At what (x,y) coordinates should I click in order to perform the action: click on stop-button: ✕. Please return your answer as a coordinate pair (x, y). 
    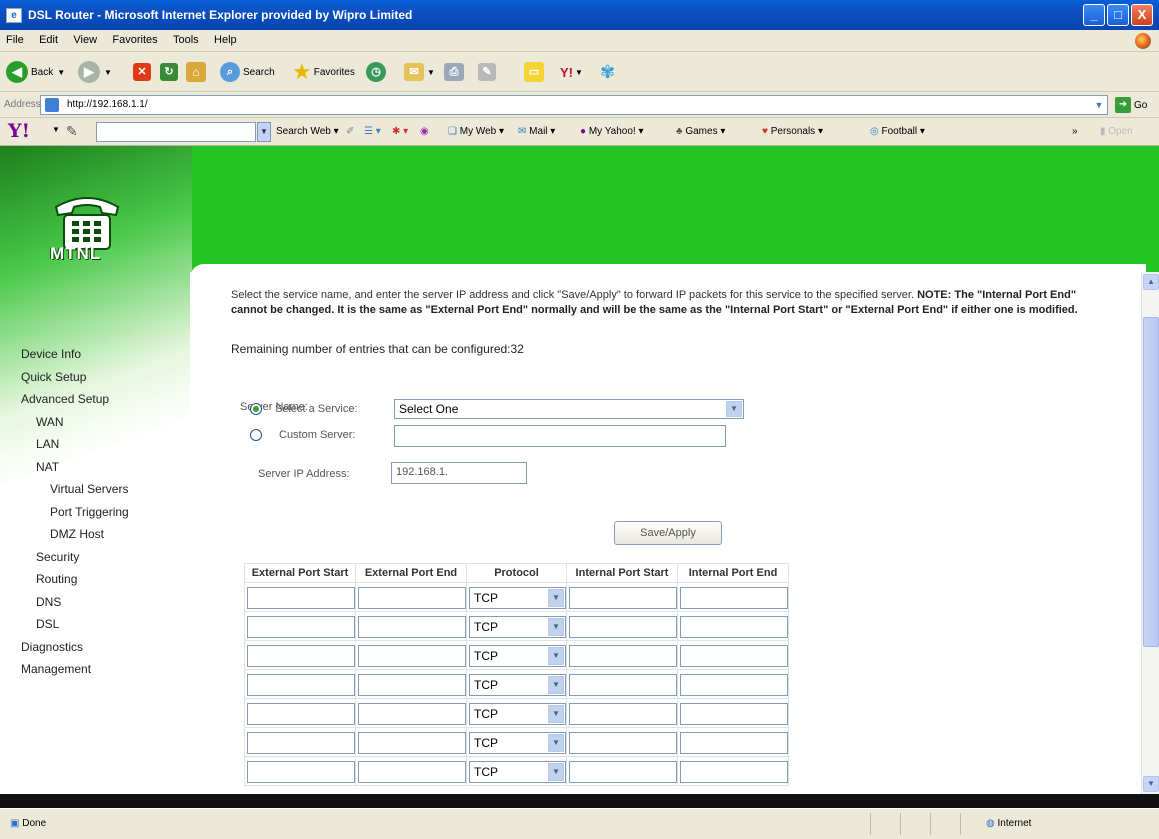
    Looking at the image, I should click on (142, 72).